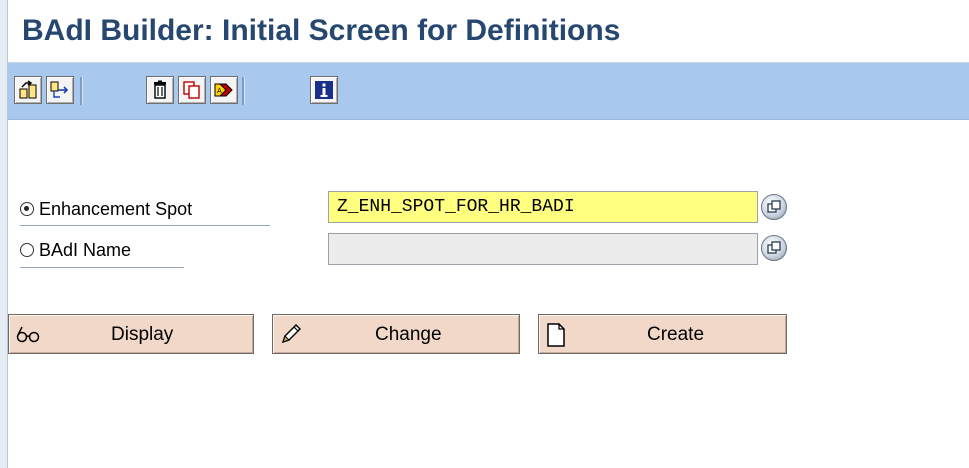 This screenshot has height=468, width=969. I want to click on enhancement-spot-option: Enhancement Spot, so click(106, 209).